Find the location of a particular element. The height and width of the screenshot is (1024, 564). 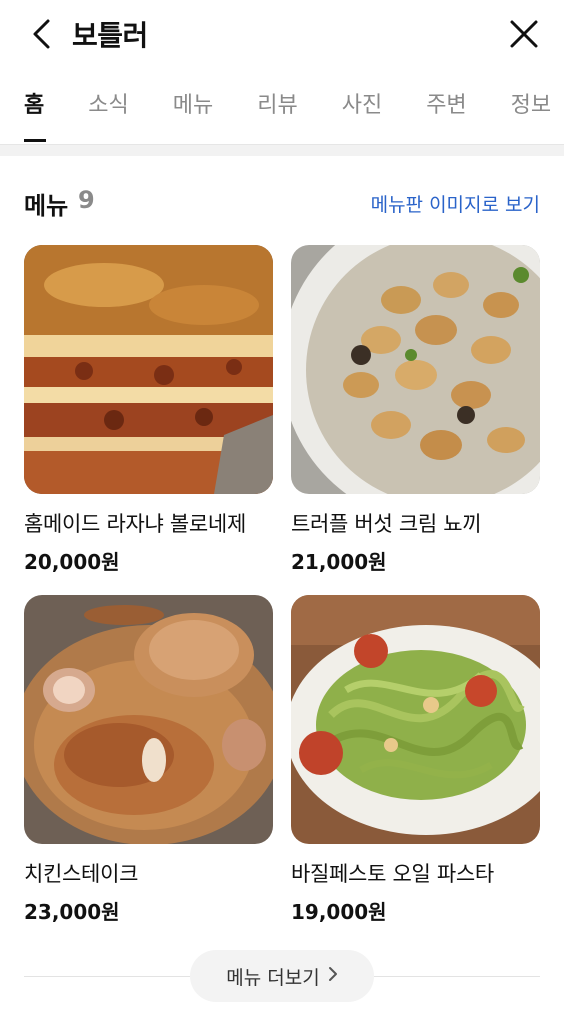

menu-card: 치킨스테이크 23,000원 is located at coordinates (148, 760).